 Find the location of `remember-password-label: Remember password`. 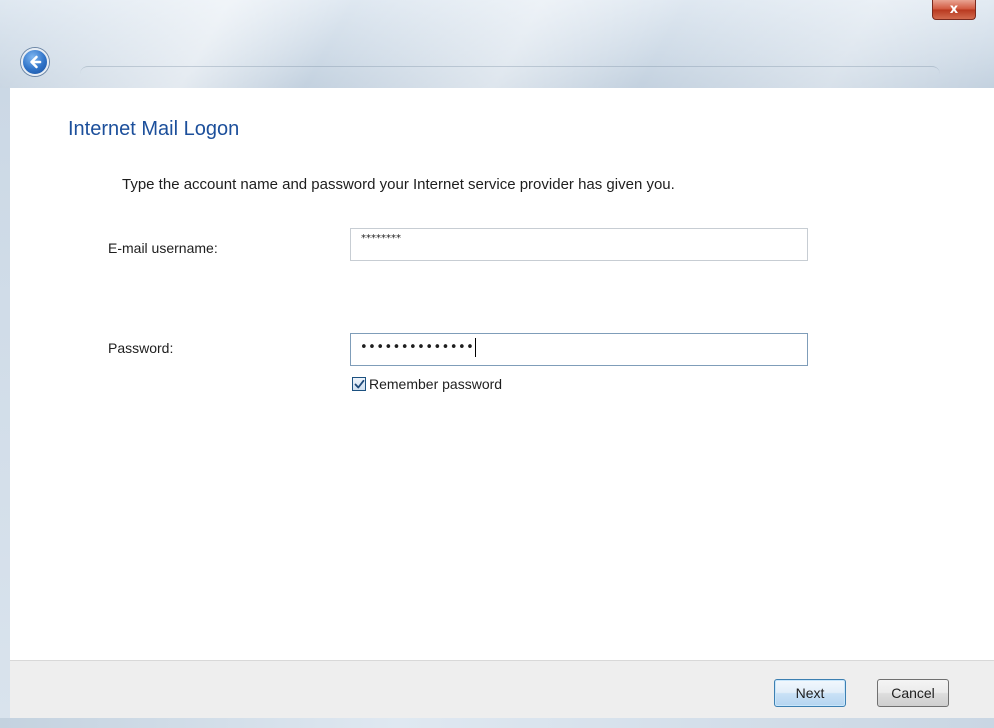

remember-password-label: Remember password is located at coordinates (436, 384).